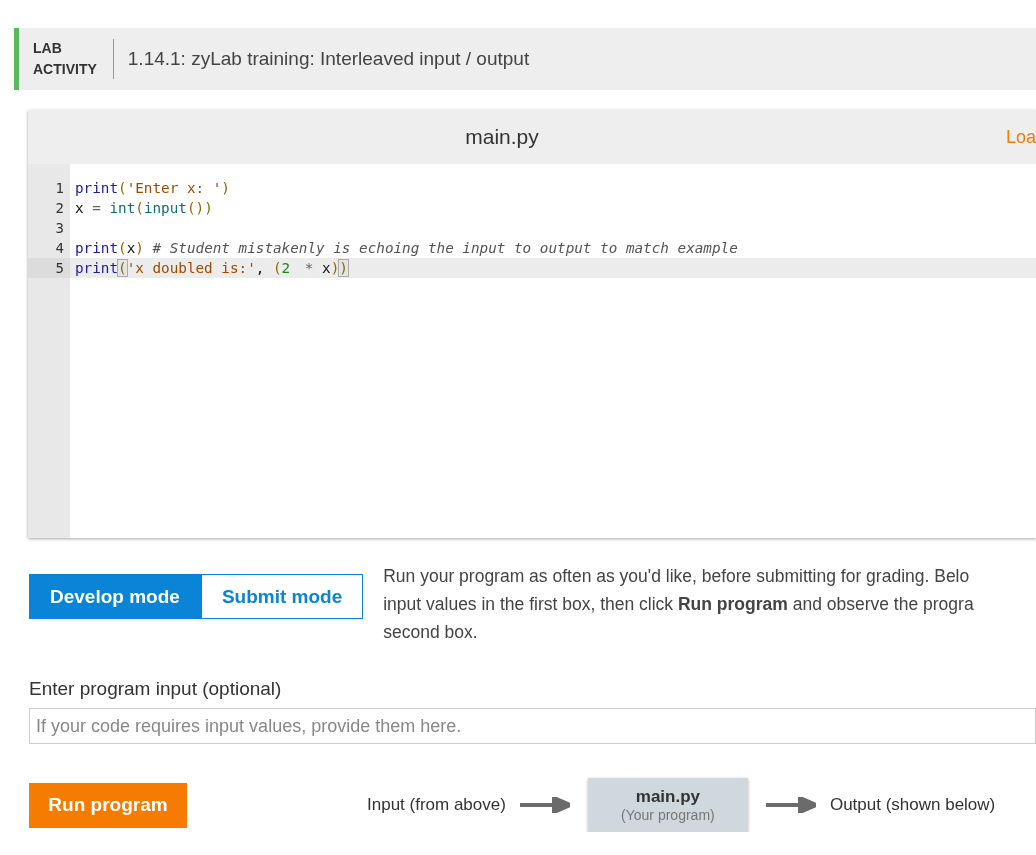  I want to click on mode-tab: Develop mode, so click(115, 596).